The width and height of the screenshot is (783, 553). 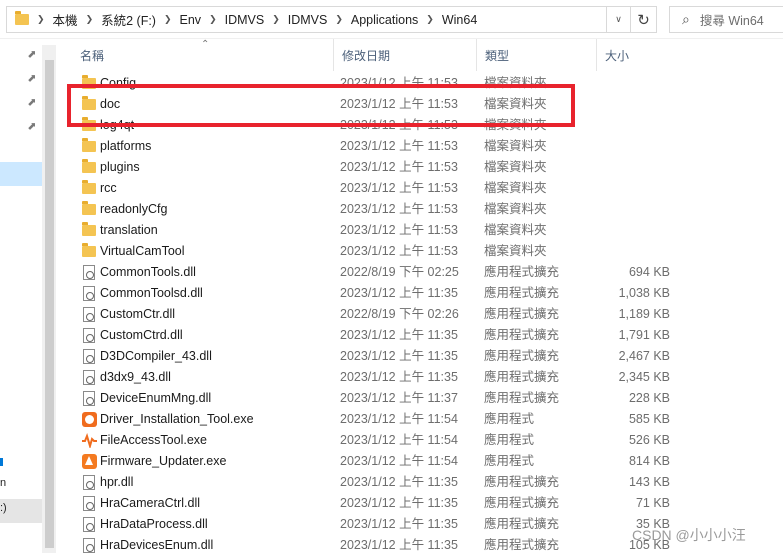 I want to click on search-input: ⌕ 搜尋 Win64, so click(x=726, y=19).